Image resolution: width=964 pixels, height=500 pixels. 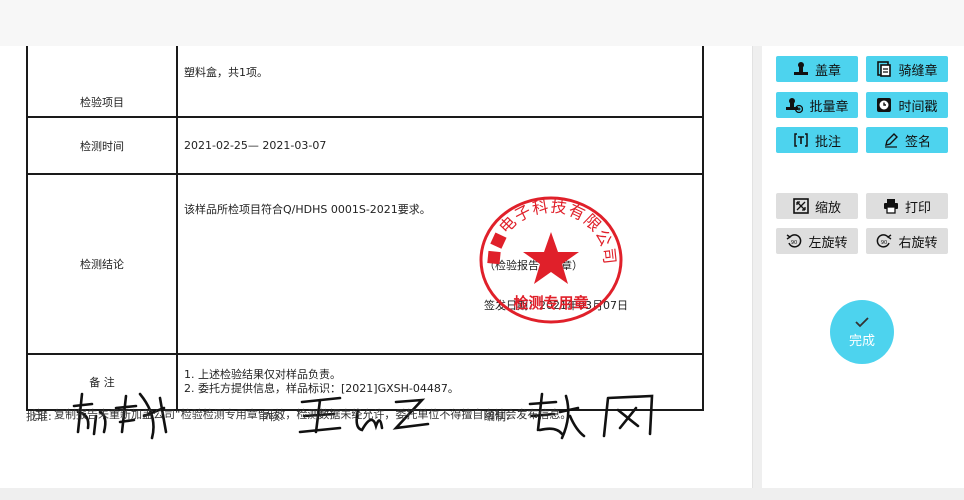 I want to click on text-annotation-icon, so click(x=801, y=140).